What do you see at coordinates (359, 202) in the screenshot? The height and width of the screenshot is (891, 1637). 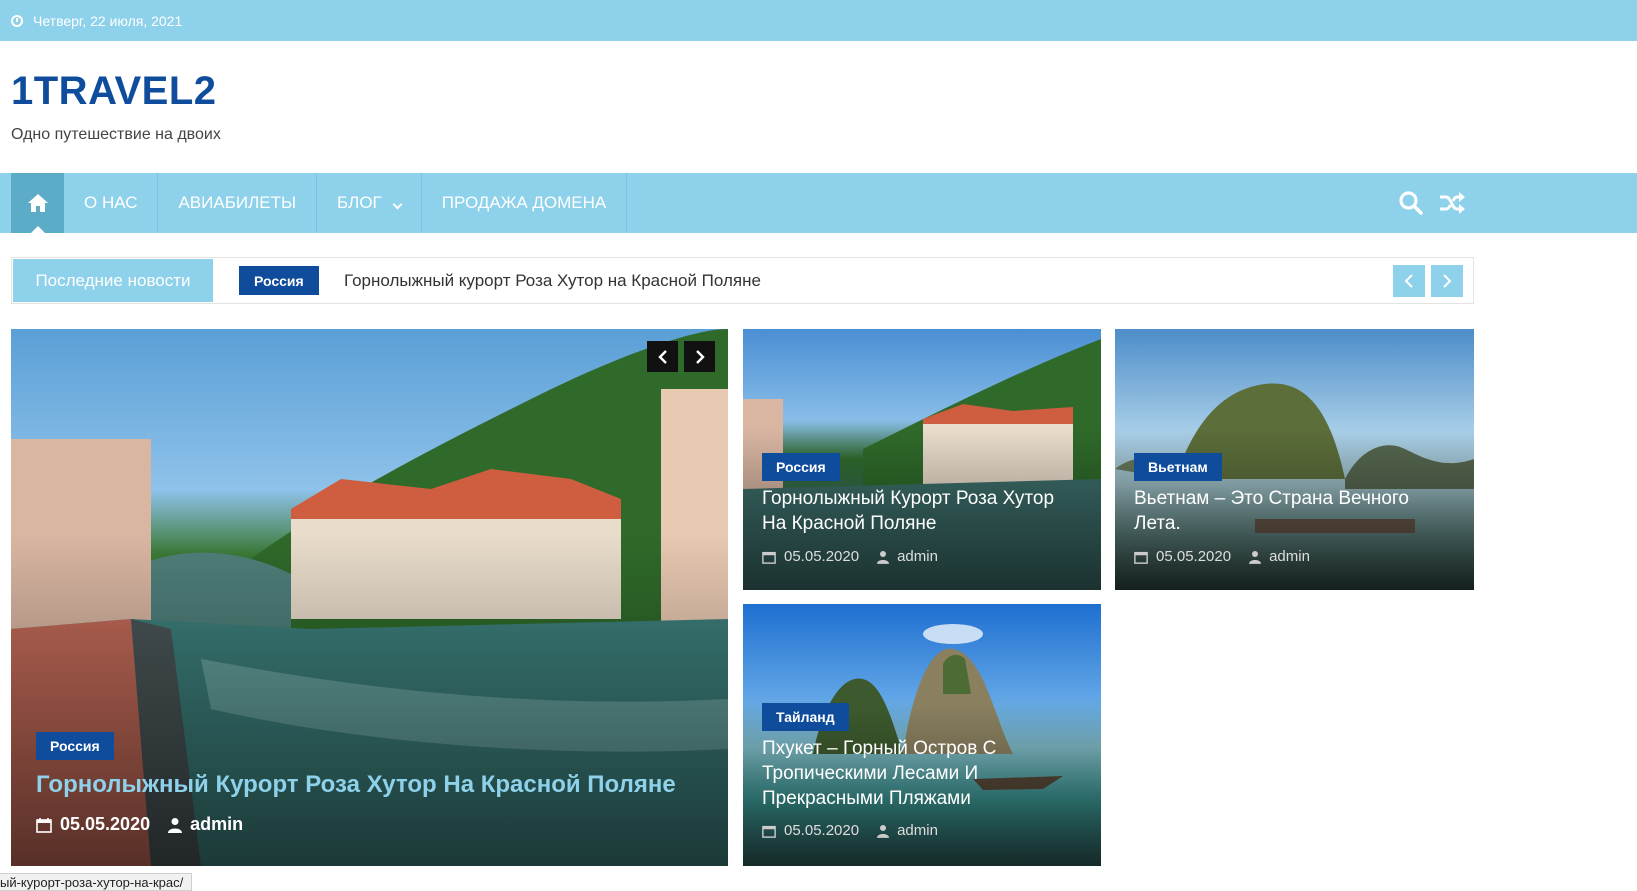 I see `nav-item-label: БЛОГ` at bounding box center [359, 202].